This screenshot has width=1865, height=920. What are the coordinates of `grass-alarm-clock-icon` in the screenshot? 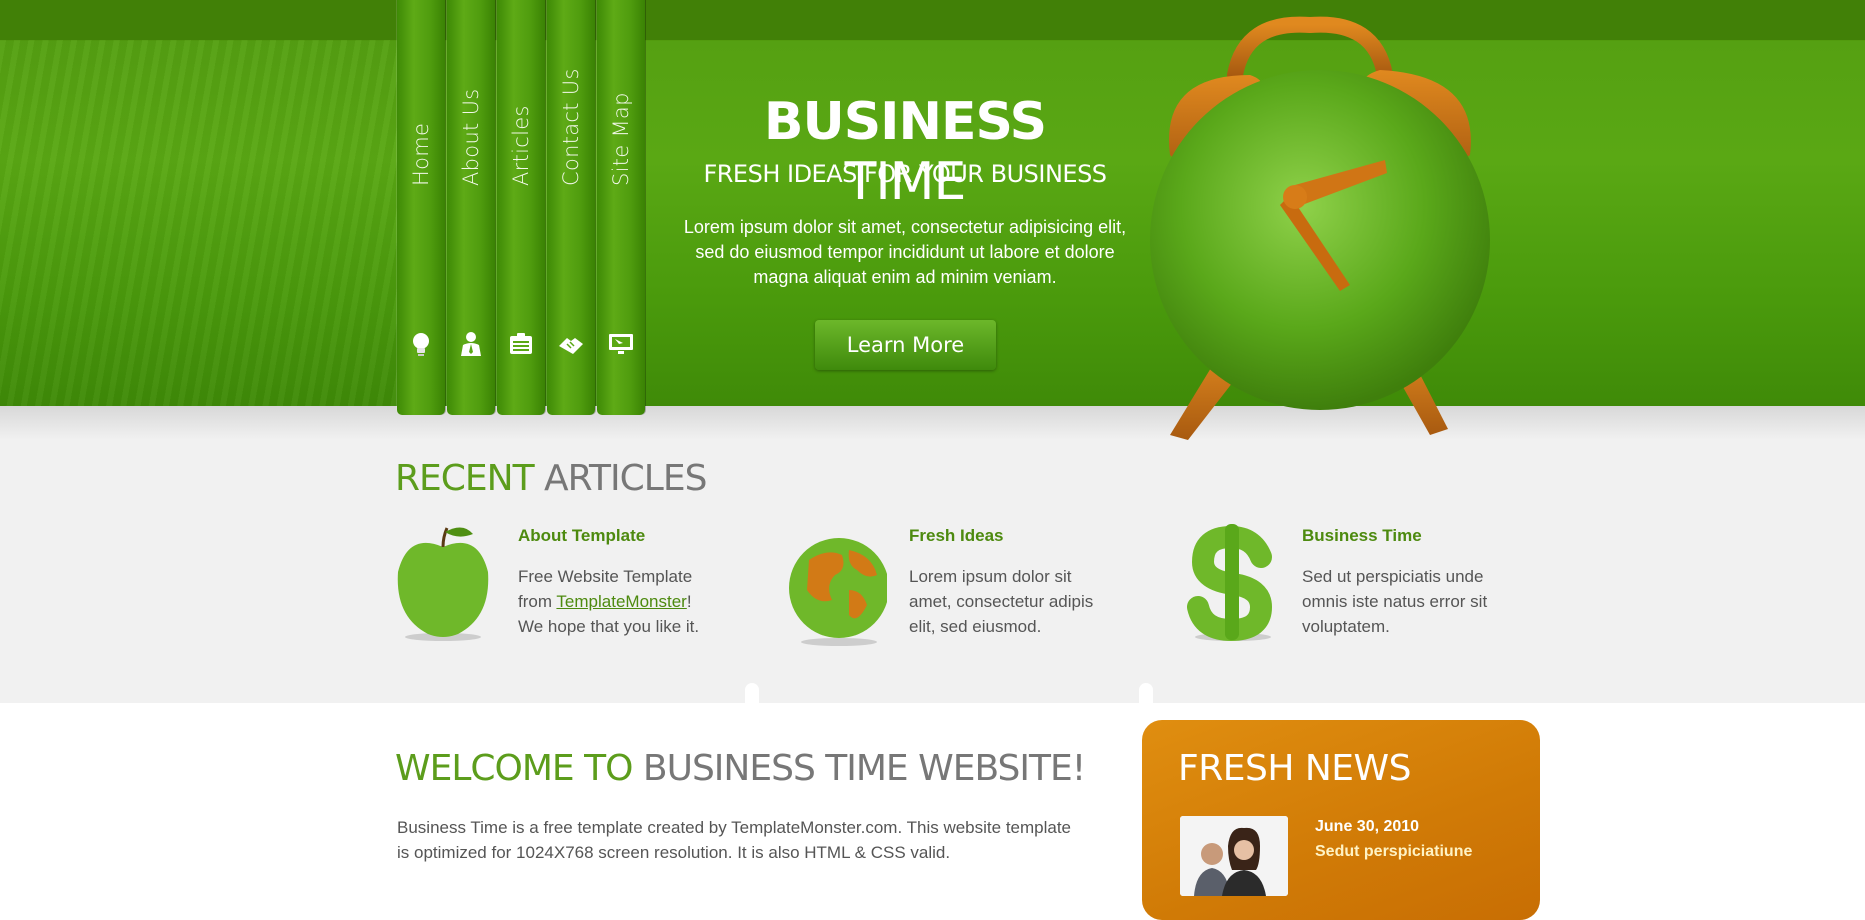 It's located at (1320, 249).